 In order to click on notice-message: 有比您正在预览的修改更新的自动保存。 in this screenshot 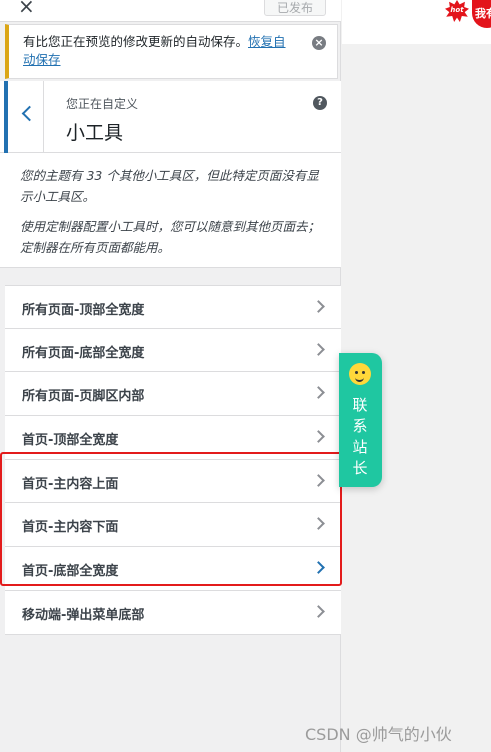, I will do `click(136, 41)`.